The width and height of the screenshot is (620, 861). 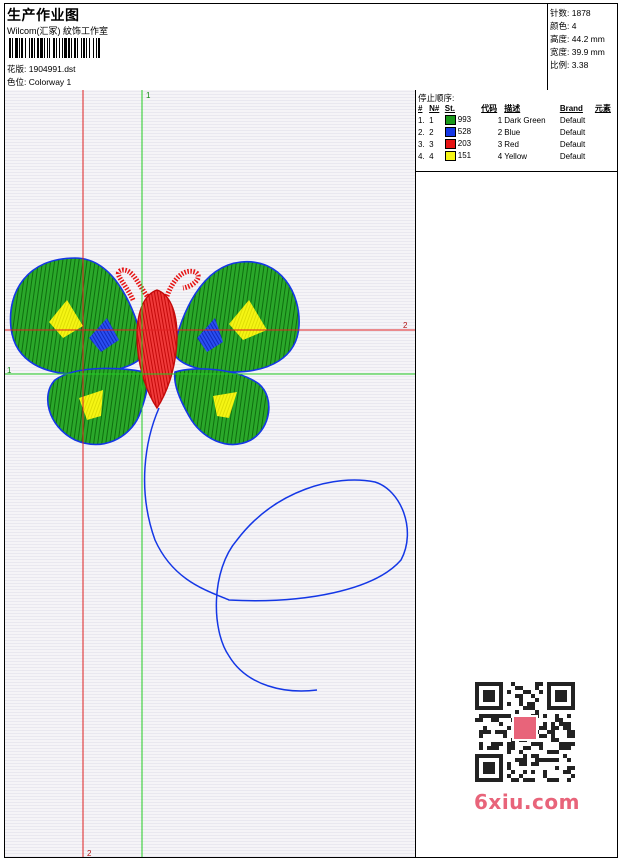 I want to click on guide-label-h2: 2, so click(x=405, y=325).